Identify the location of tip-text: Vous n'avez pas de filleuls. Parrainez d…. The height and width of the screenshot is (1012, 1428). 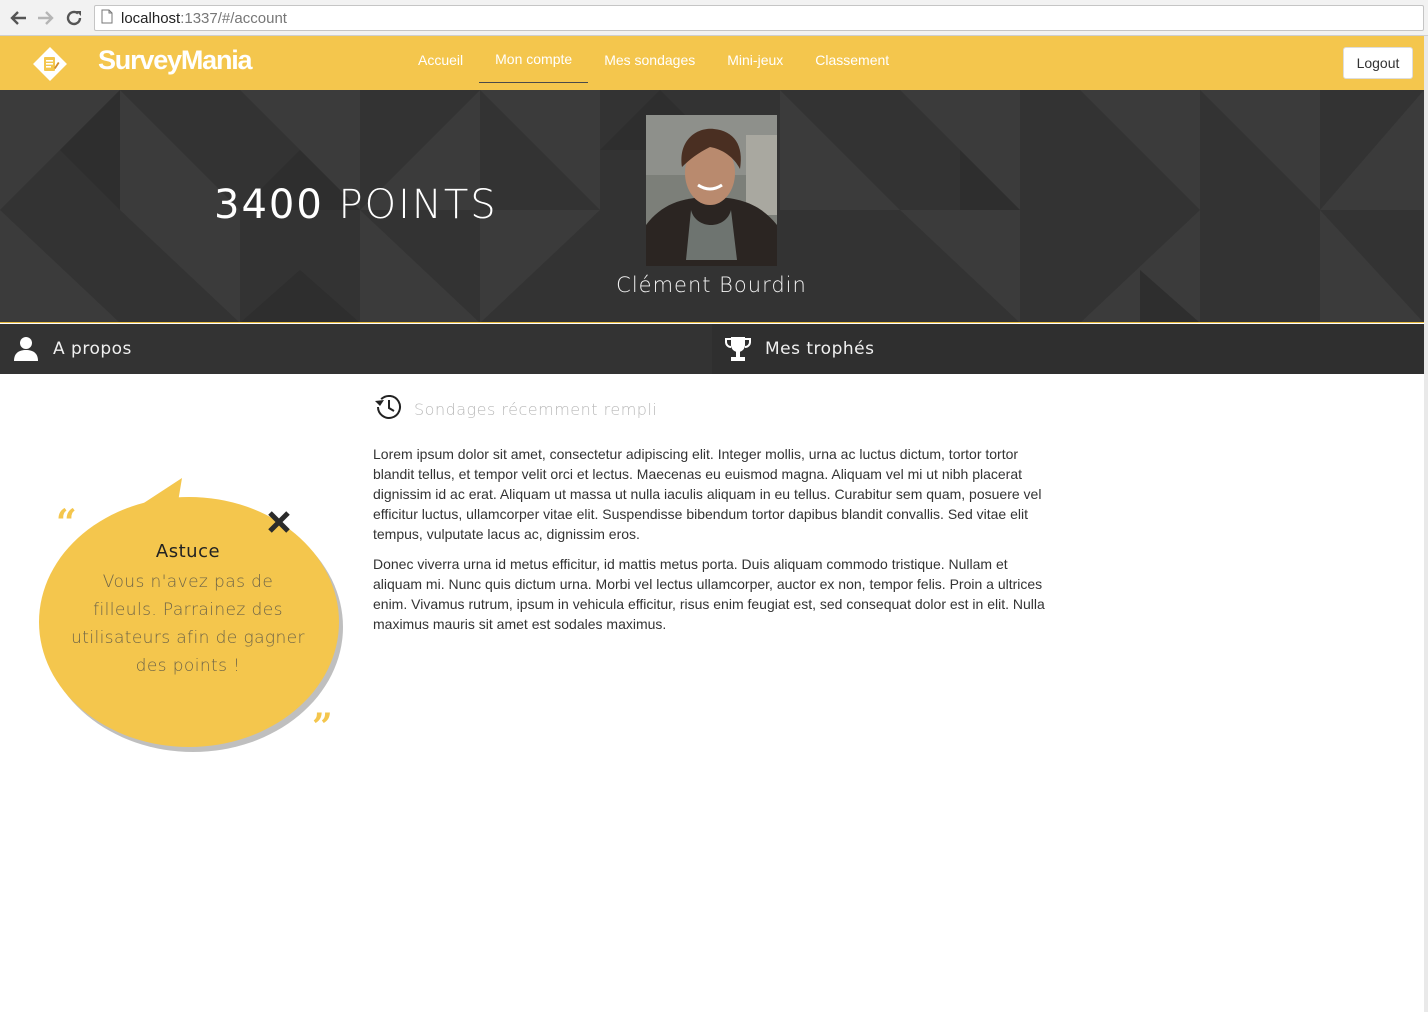
(188, 624).